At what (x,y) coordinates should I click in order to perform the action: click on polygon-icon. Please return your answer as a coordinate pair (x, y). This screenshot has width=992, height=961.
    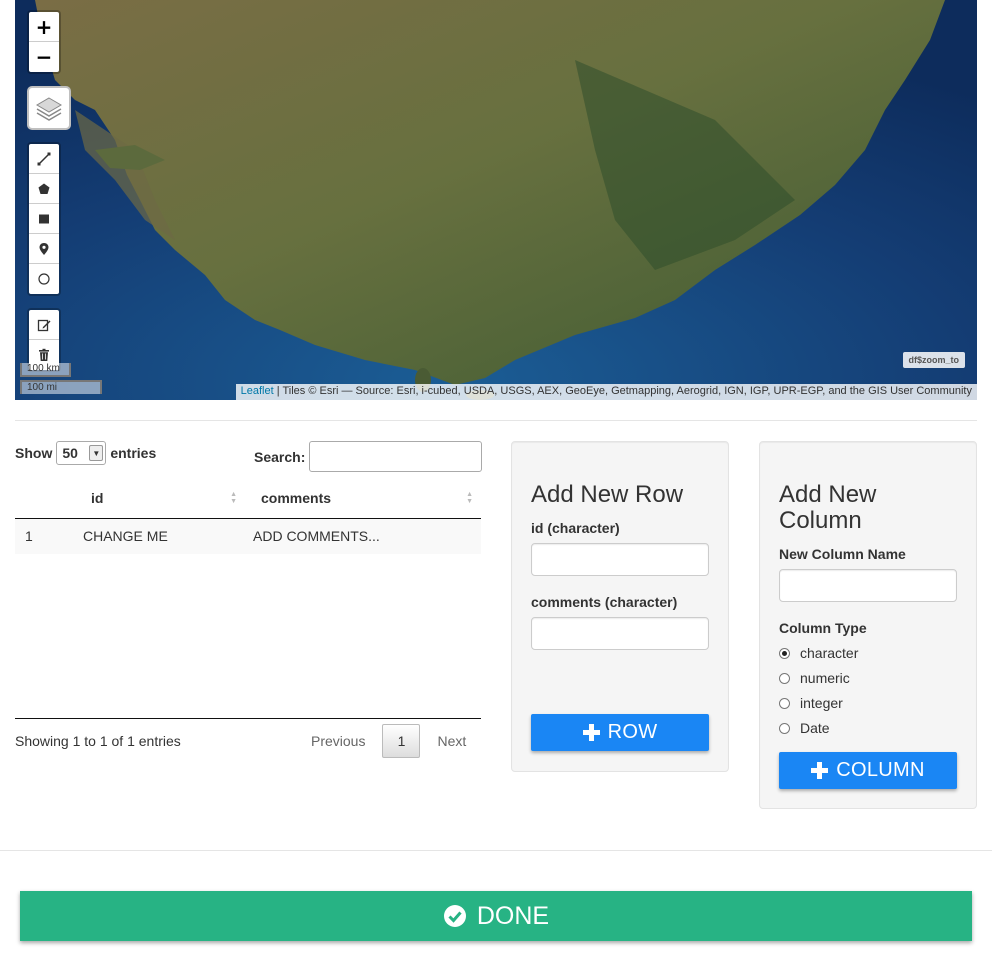
    Looking at the image, I should click on (44, 188).